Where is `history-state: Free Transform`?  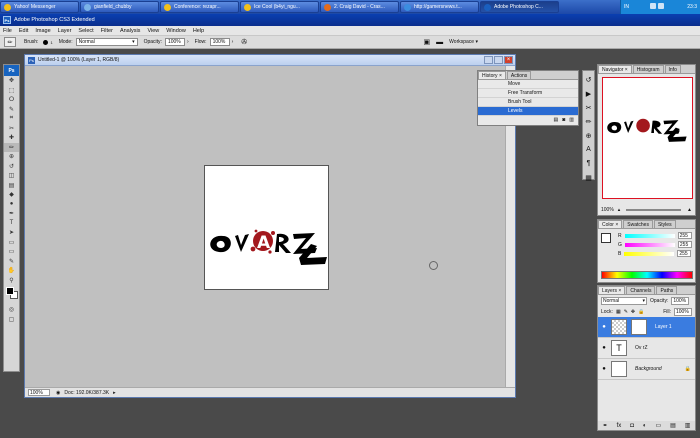 history-state: Free Transform is located at coordinates (528, 93).